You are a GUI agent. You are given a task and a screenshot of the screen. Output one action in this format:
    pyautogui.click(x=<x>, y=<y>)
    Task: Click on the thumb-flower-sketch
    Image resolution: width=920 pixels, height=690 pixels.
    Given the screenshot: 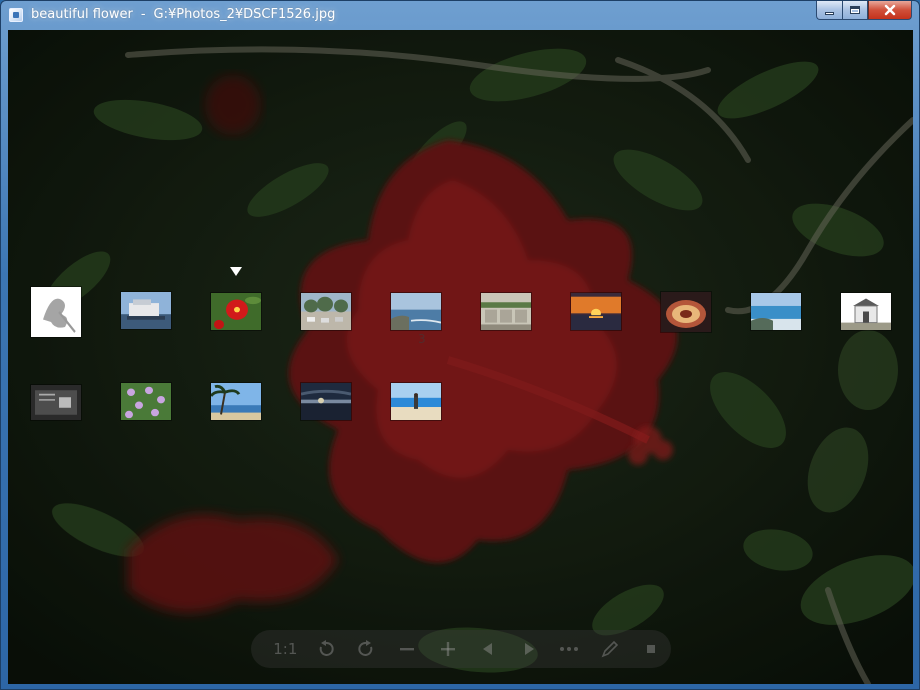 What is the action you would take?
    pyautogui.click(x=56, y=312)
    